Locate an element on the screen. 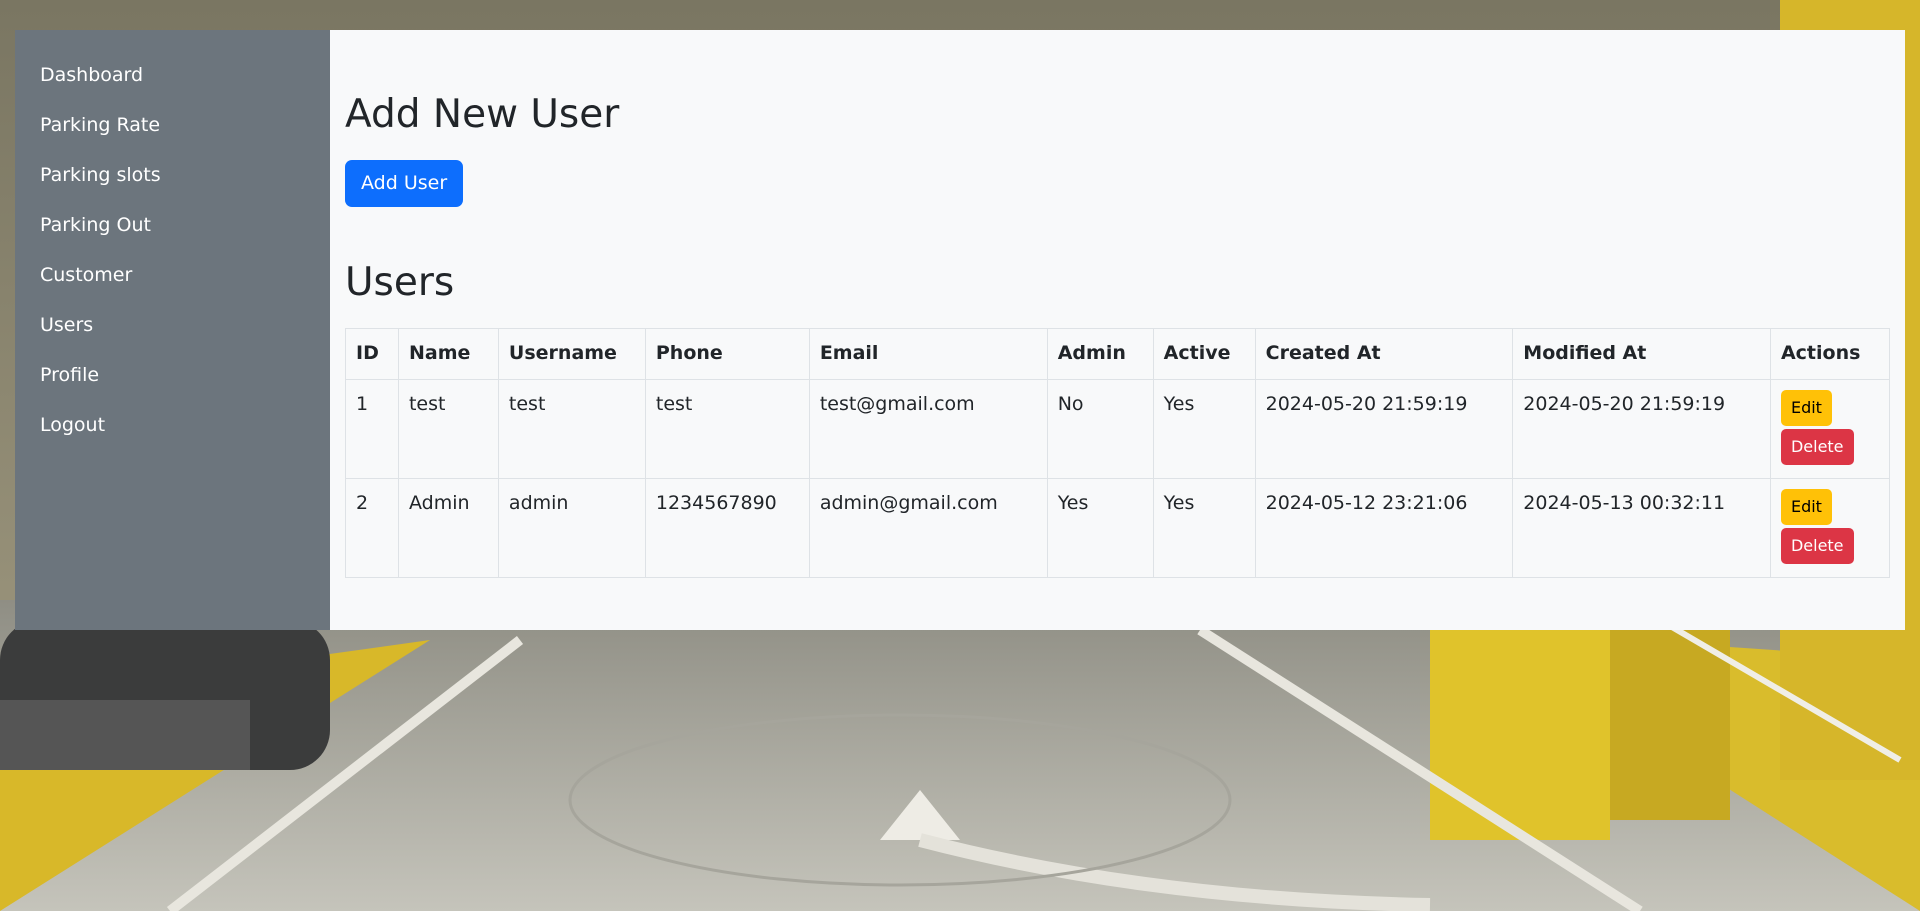  sidebar-item-profile: Profile is located at coordinates (172, 377).